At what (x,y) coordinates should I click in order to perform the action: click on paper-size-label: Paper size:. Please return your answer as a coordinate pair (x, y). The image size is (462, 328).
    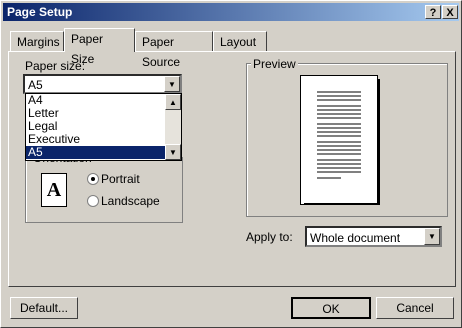
    Looking at the image, I should click on (55, 66).